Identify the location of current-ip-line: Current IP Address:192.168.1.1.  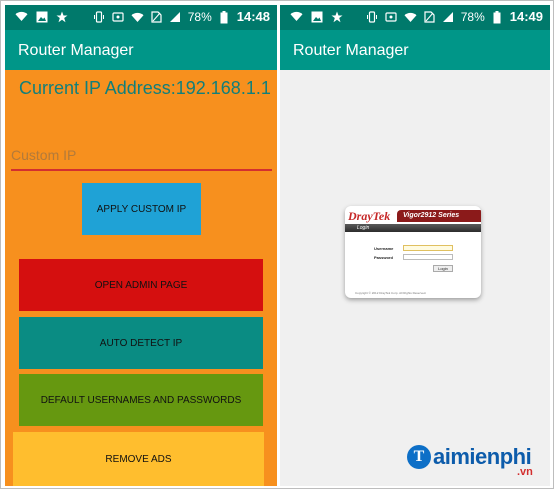
(145, 88).